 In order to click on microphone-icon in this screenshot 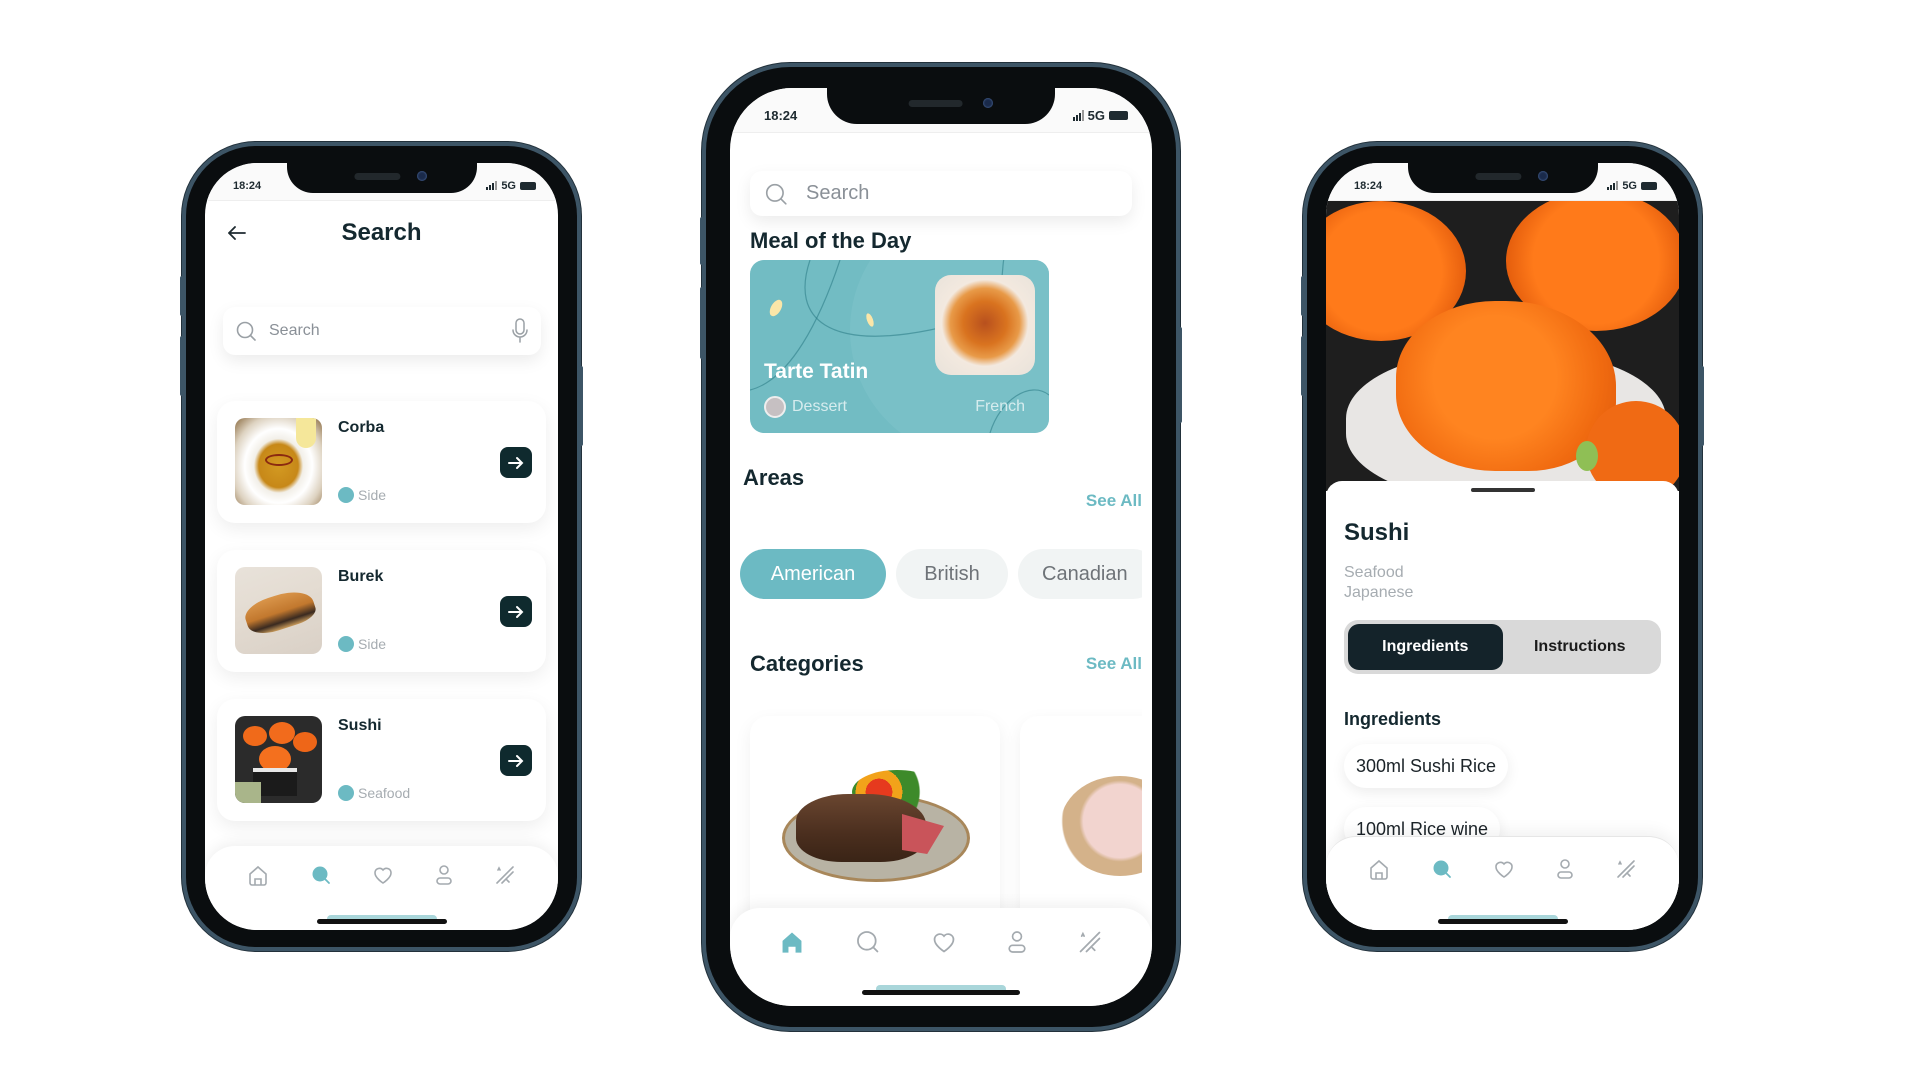, I will do `click(520, 331)`.